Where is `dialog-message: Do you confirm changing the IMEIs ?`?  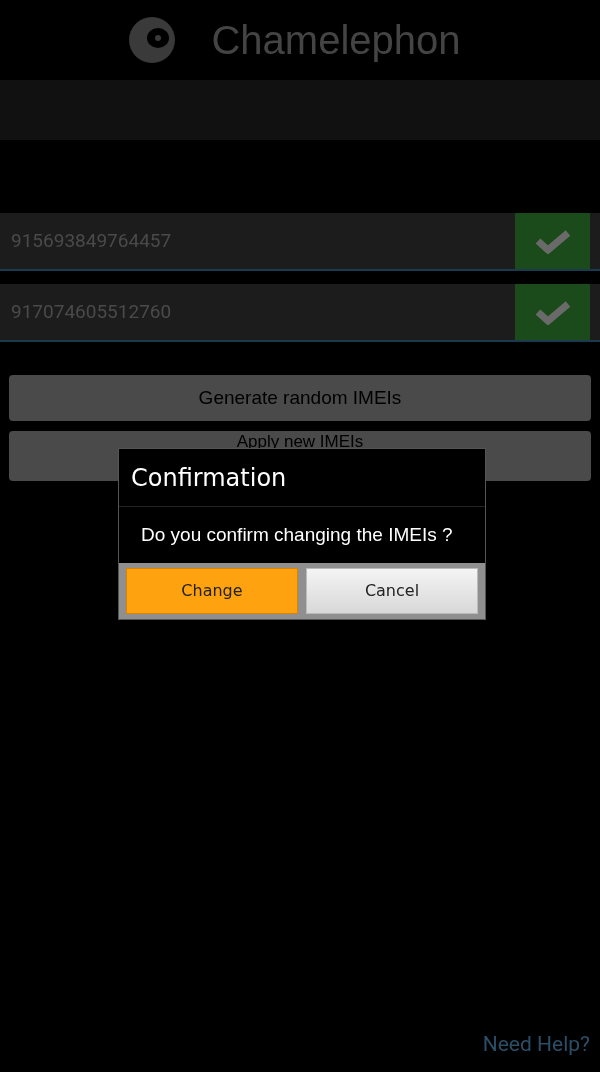 dialog-message: Do you confirm changing the IMEIs ? is located at coordinates (297, 534).